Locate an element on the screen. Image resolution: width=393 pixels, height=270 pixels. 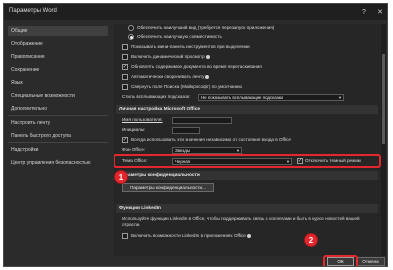
dialog-footer: ОК Отмена is located at coordinates (195, 260).